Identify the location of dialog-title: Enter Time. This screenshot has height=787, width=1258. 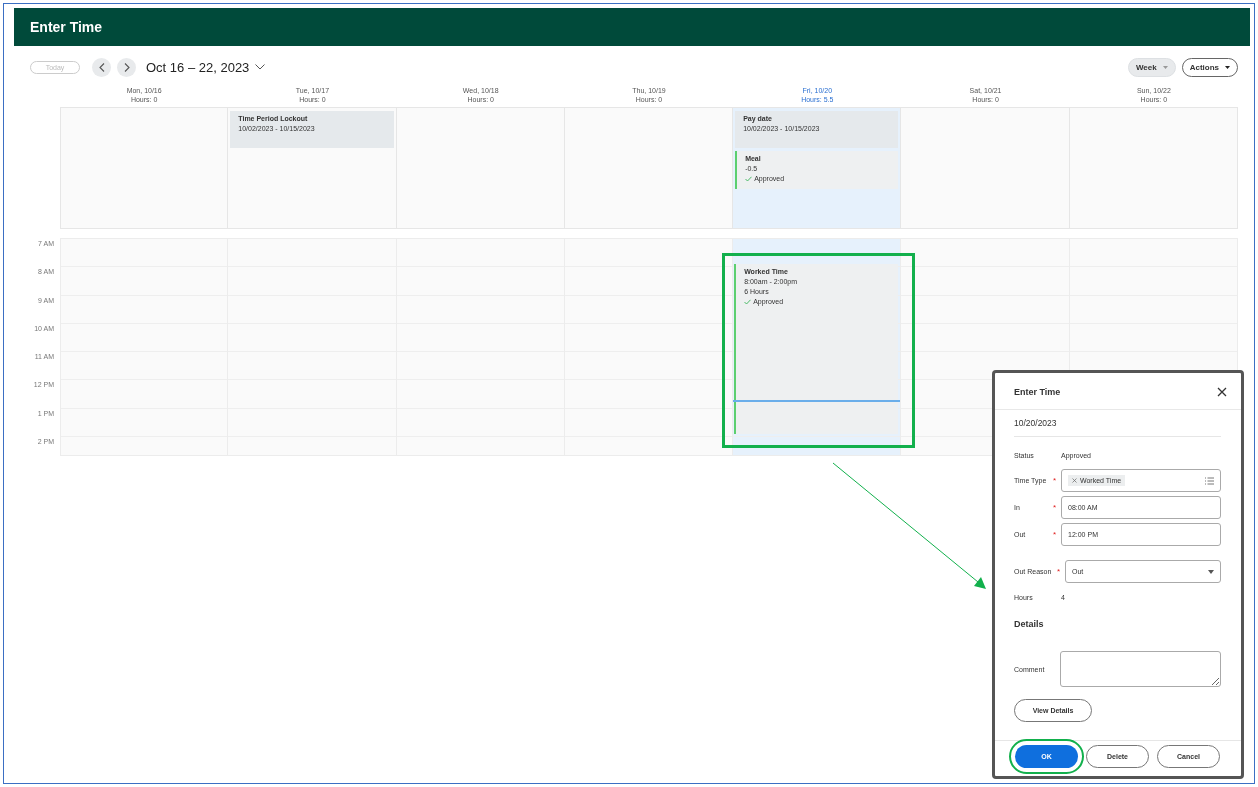
(1037, 392).